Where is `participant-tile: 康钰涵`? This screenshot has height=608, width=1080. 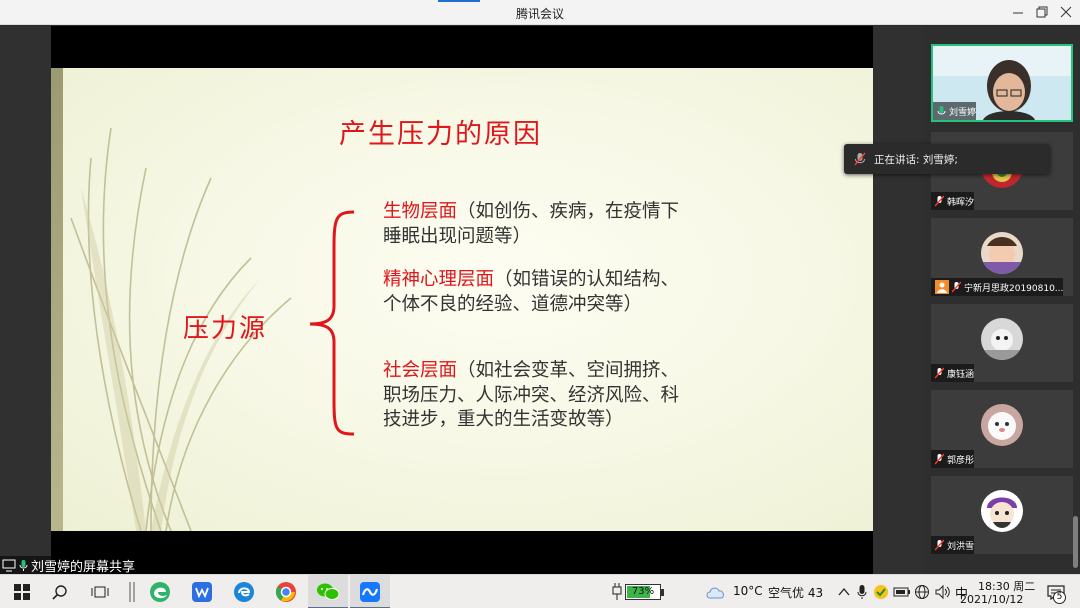
participant-tile: 康钰涵 is located at coordinates (1002, 343).